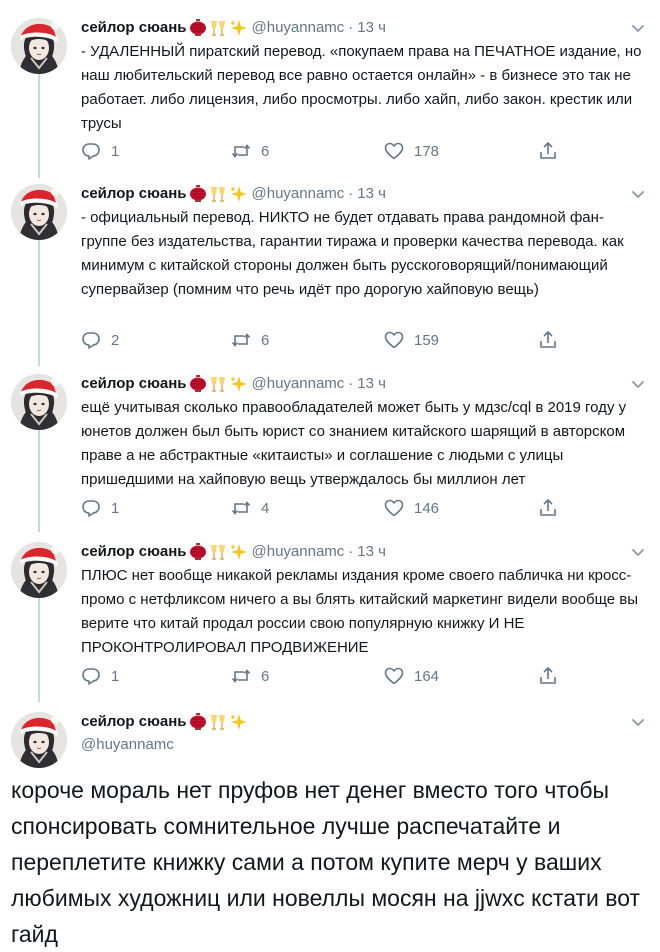 This screenshot has height=952, width=660. What do you see at coordinates (411, 508) in the screenshot?
I see `like-button: 146` at bounding box center [411, 508].